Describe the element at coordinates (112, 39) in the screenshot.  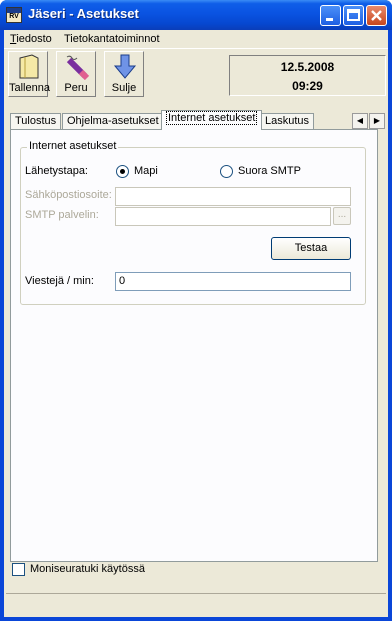
I see `menu-database: Tietokantatoiminnot` at that location.